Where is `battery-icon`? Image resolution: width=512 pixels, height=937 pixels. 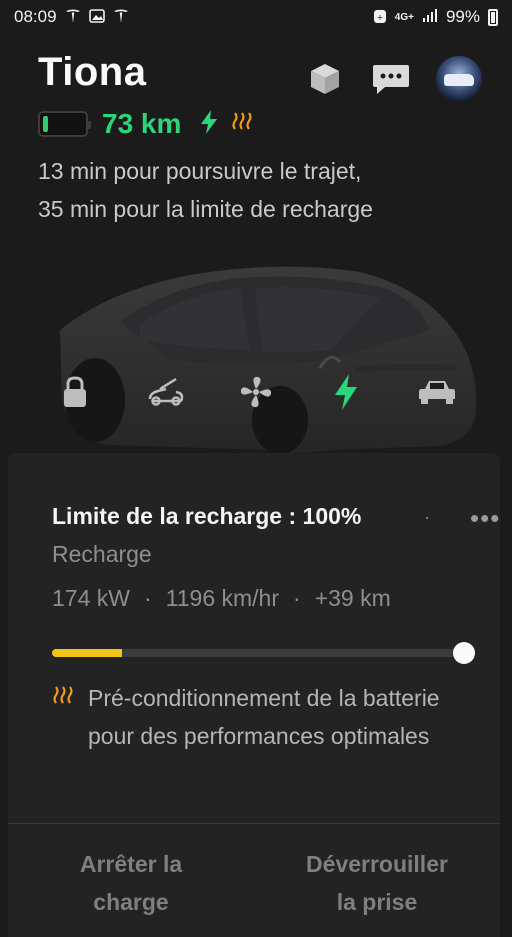
battery-icon is located at coordinates (493, 17).